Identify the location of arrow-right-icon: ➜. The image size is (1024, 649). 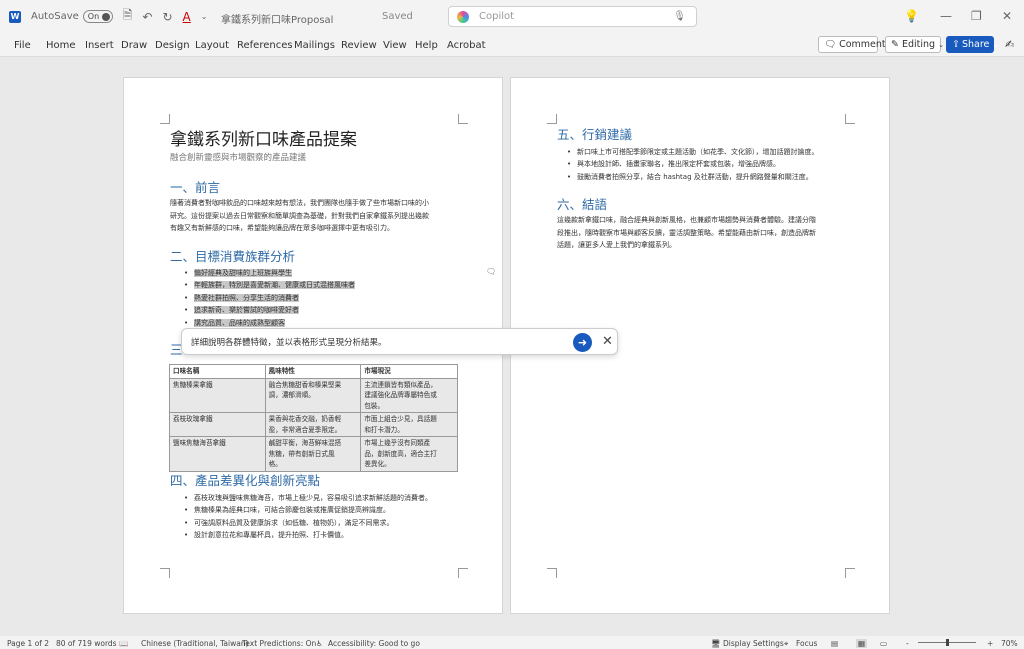
(582, 342).